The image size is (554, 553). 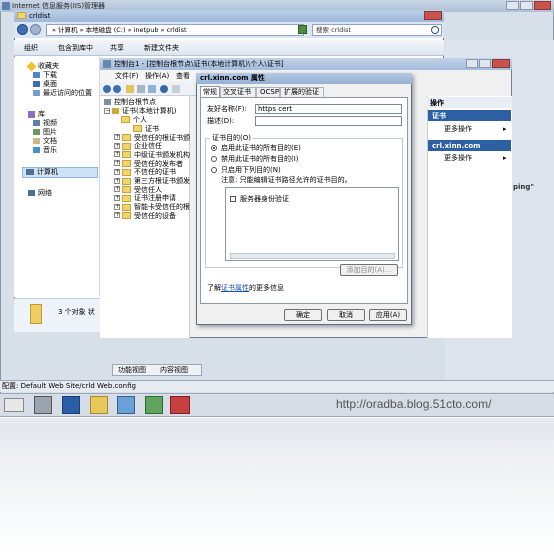 I want to click on certificates-folder-icon, so click(x=137, y=128).